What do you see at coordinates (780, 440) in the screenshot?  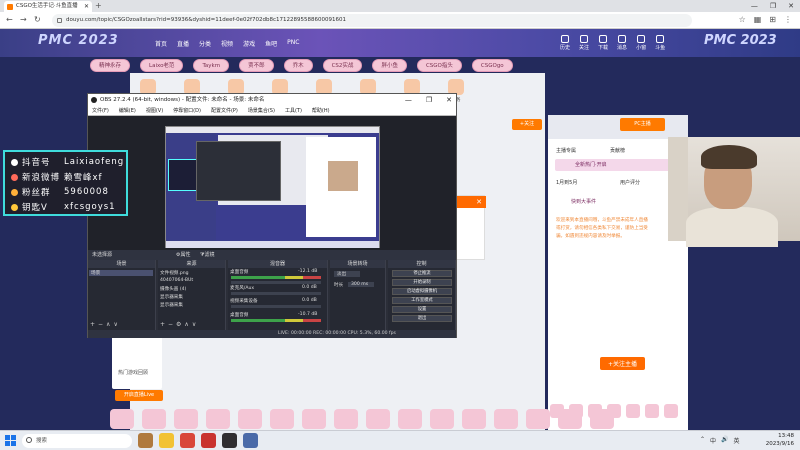 I see `clock: 13:48 2023/9/16` at bounding box center [780, 440].